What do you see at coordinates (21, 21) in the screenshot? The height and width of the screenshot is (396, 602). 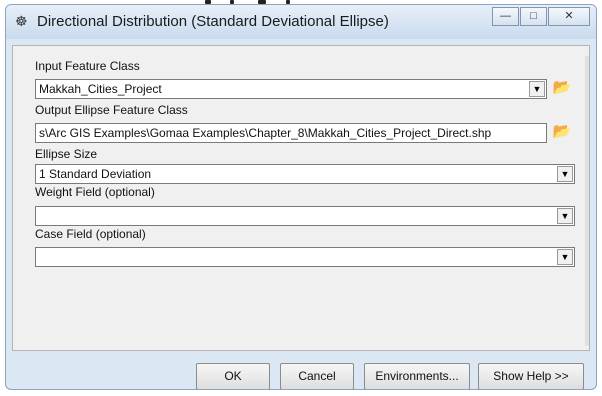 I see `tool-icon: ☸` at bounding box center [21, 21].